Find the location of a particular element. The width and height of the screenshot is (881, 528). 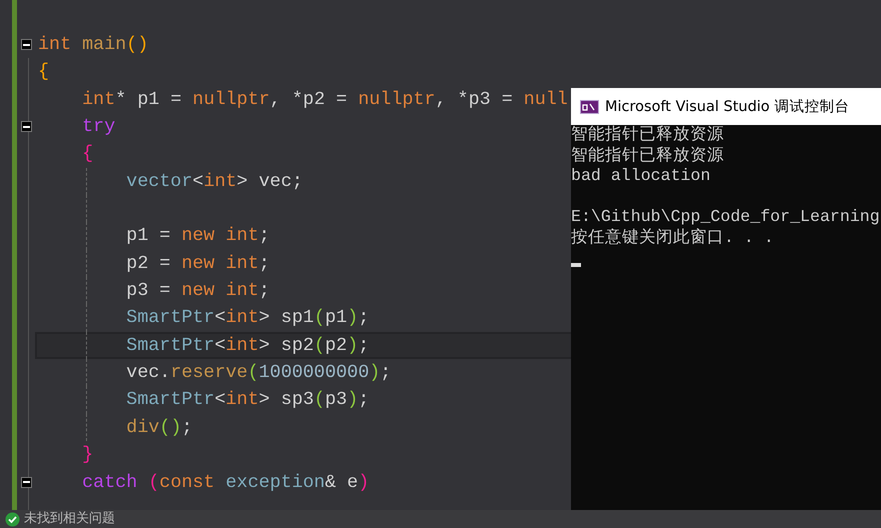

code-line: int* p1 = nullptr, *p2 = nullptr, *p3 = null is located at coordinates (324, 99).